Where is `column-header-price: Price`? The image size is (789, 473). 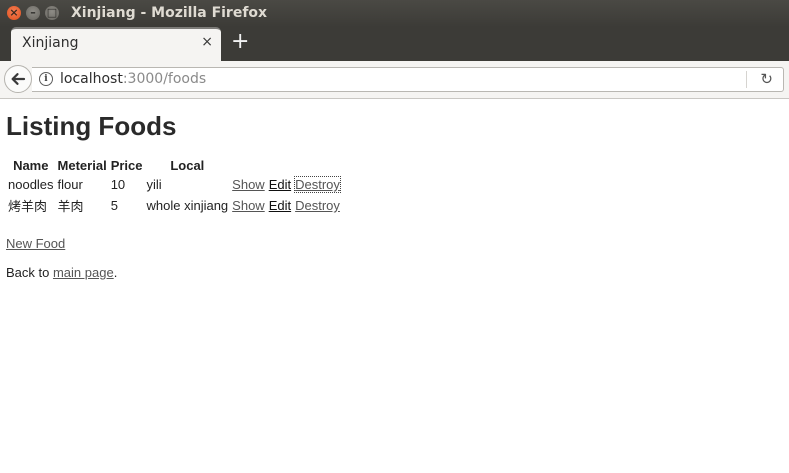
column-header-price: Price is located at coordinates (126, 165).